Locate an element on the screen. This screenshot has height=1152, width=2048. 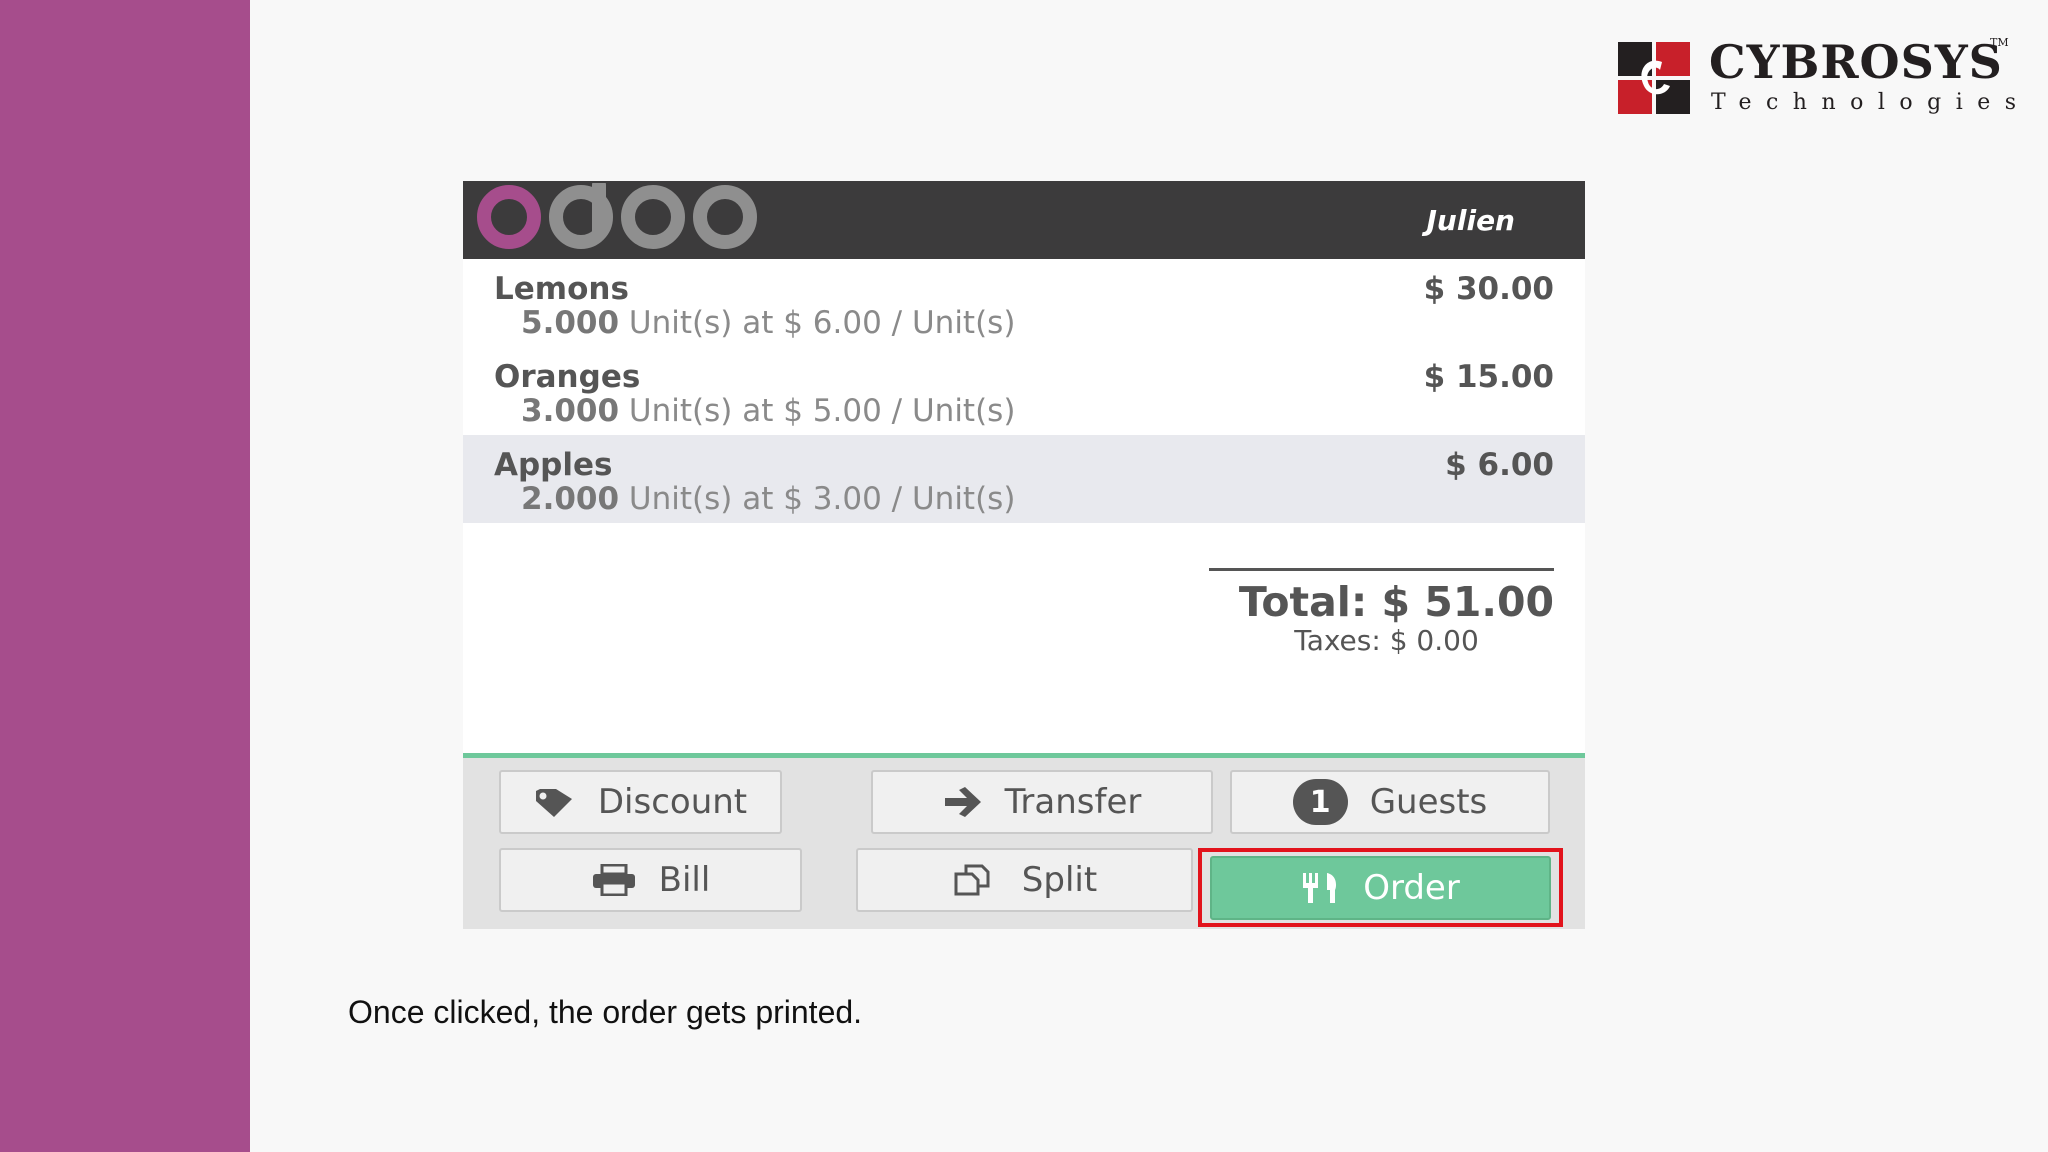
tag-icon is located at coordinates (553, 803).